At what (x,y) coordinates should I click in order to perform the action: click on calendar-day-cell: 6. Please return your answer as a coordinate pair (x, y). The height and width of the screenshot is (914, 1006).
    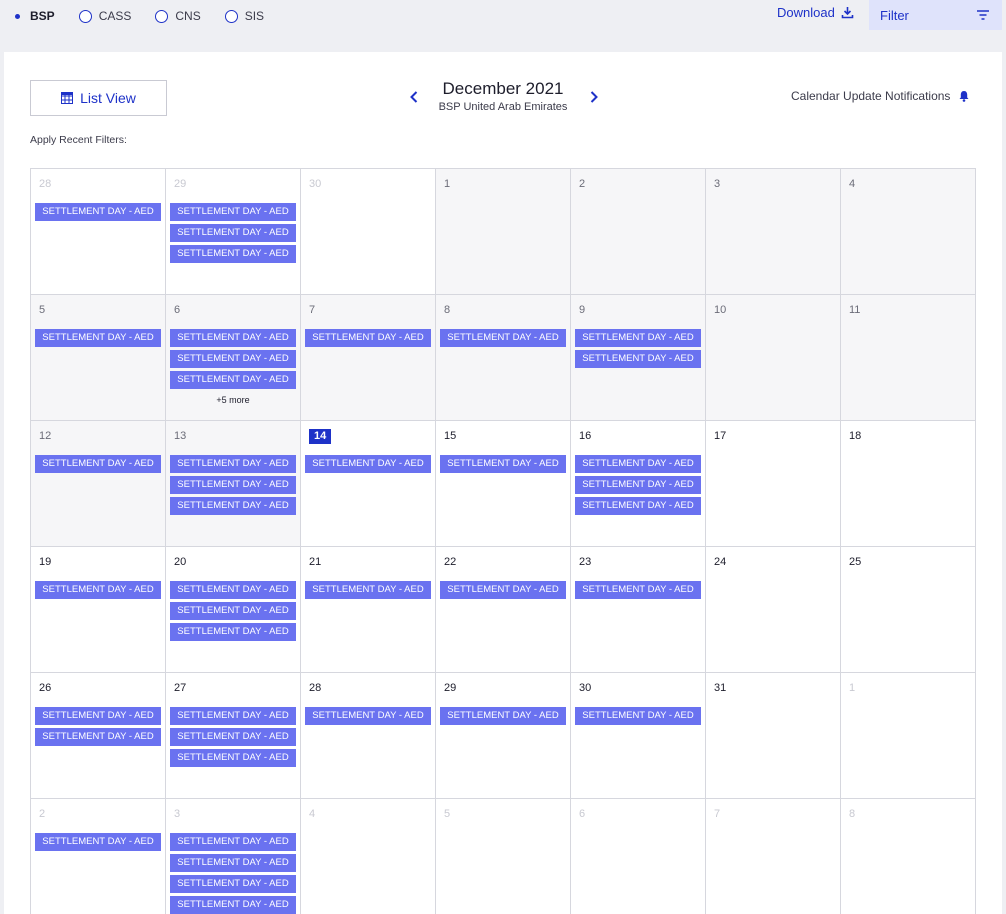
    Looking at the image, I should click on (638, 856).